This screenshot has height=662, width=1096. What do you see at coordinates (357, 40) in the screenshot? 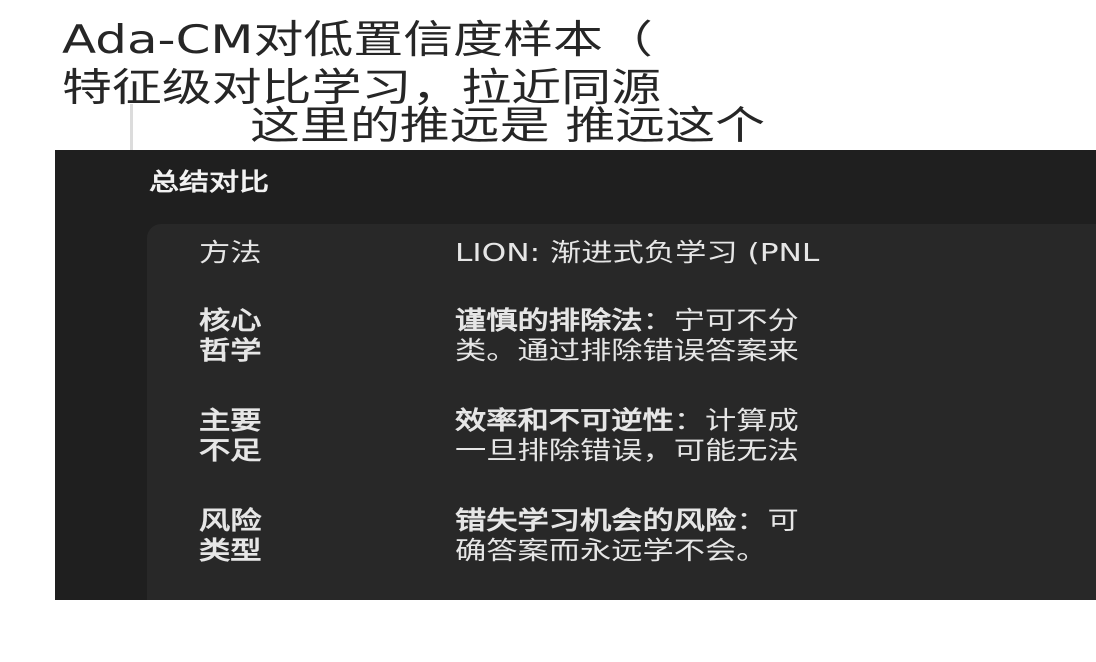
I see `paragraph-line-1: Ada-CM对低置信度样本（` at bounding box center [357, 40].